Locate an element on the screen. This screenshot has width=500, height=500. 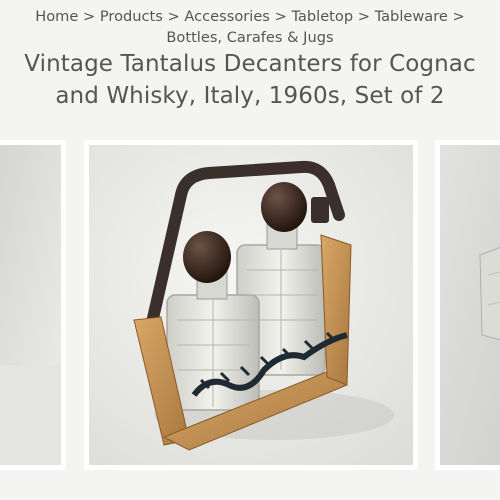
breadcrumb-tableware: Tableware is located at coordinates (411, 16).